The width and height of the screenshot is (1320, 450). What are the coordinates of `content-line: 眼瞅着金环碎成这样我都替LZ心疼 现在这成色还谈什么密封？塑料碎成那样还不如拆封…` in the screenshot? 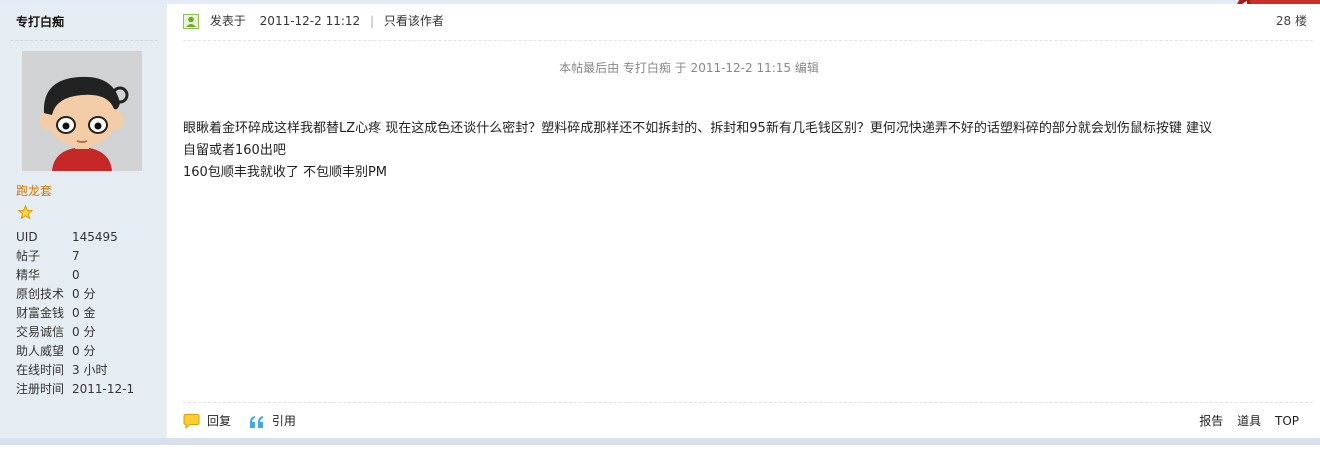 It's located at (697, 128).